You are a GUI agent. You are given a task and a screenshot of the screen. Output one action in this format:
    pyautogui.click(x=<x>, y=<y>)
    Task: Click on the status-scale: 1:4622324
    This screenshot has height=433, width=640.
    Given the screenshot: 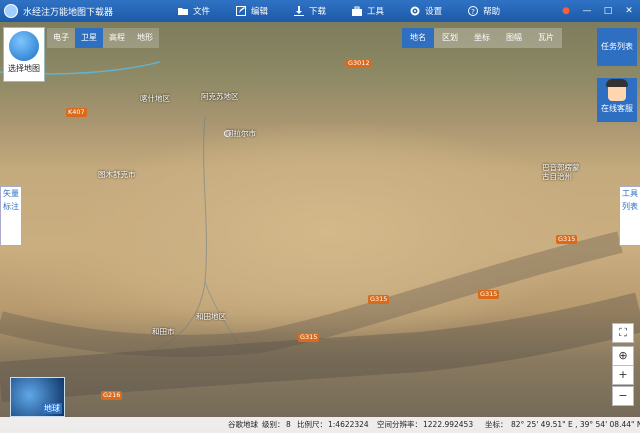 What is the action you would take?
    pyautogui.click(x=348, y=424)
    